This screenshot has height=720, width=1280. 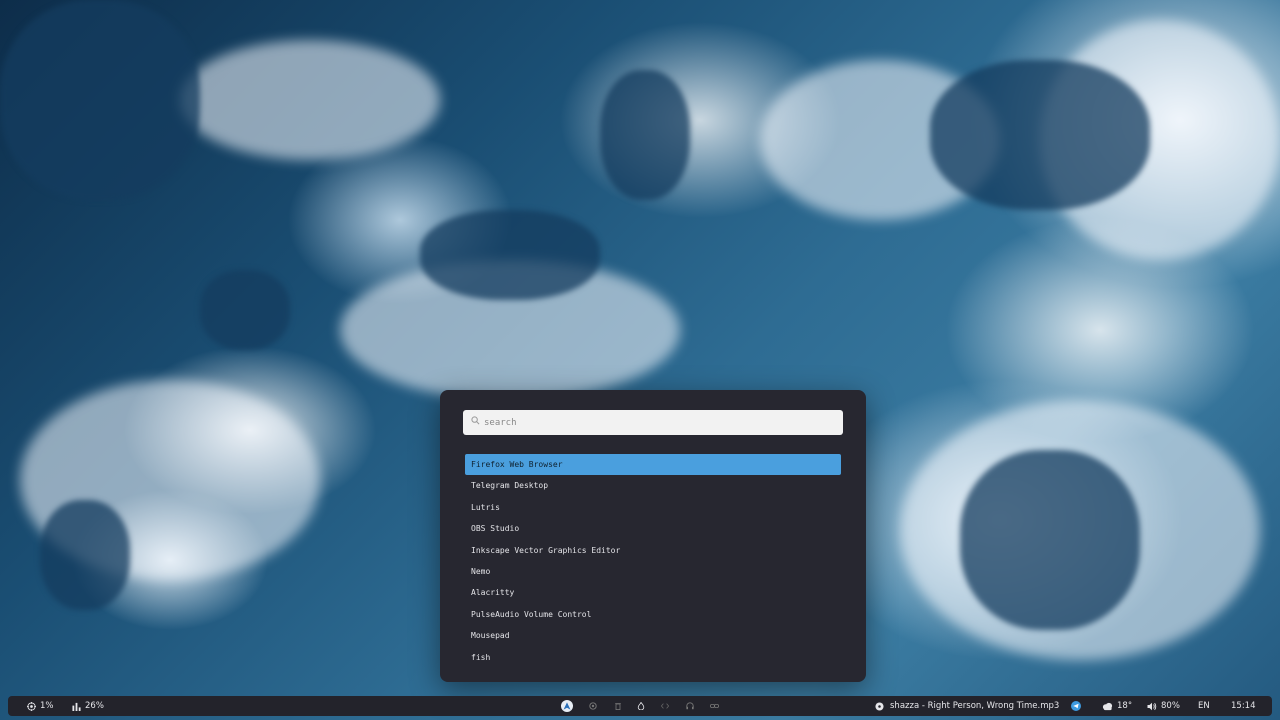 I want to click on music-disc-icon, so click(x=879, y=706).